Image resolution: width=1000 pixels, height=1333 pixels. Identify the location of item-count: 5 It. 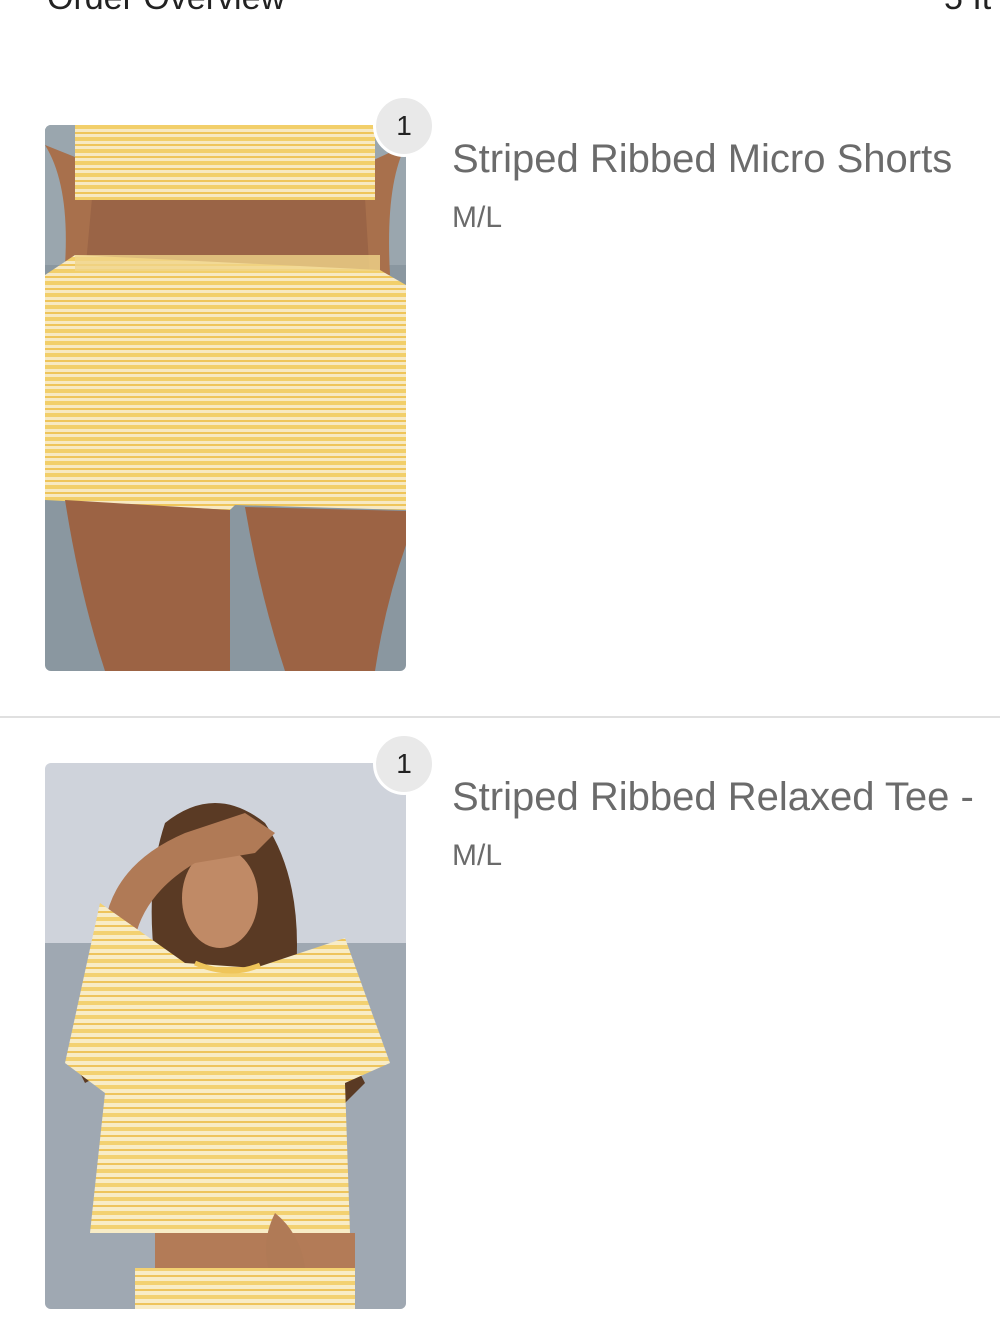
(967, 9).